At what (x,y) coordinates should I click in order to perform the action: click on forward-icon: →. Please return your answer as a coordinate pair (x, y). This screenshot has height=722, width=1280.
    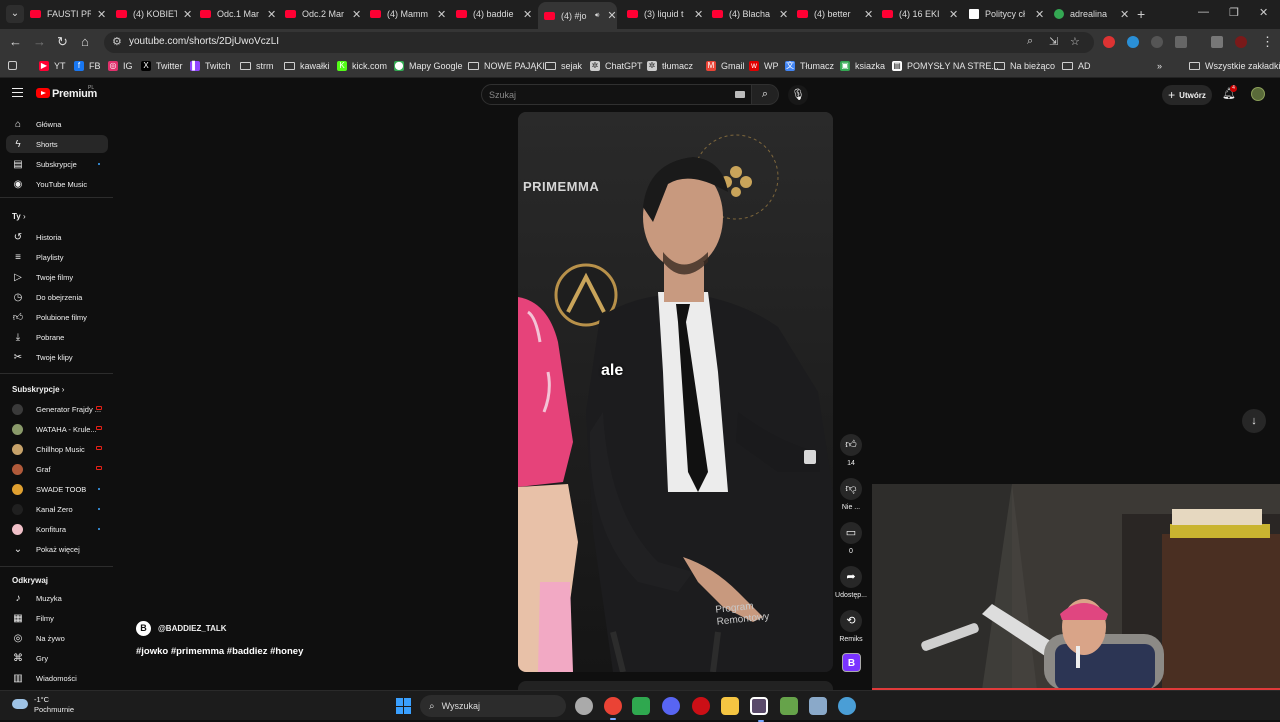
    Looking at the image, I should click on (39, 41).